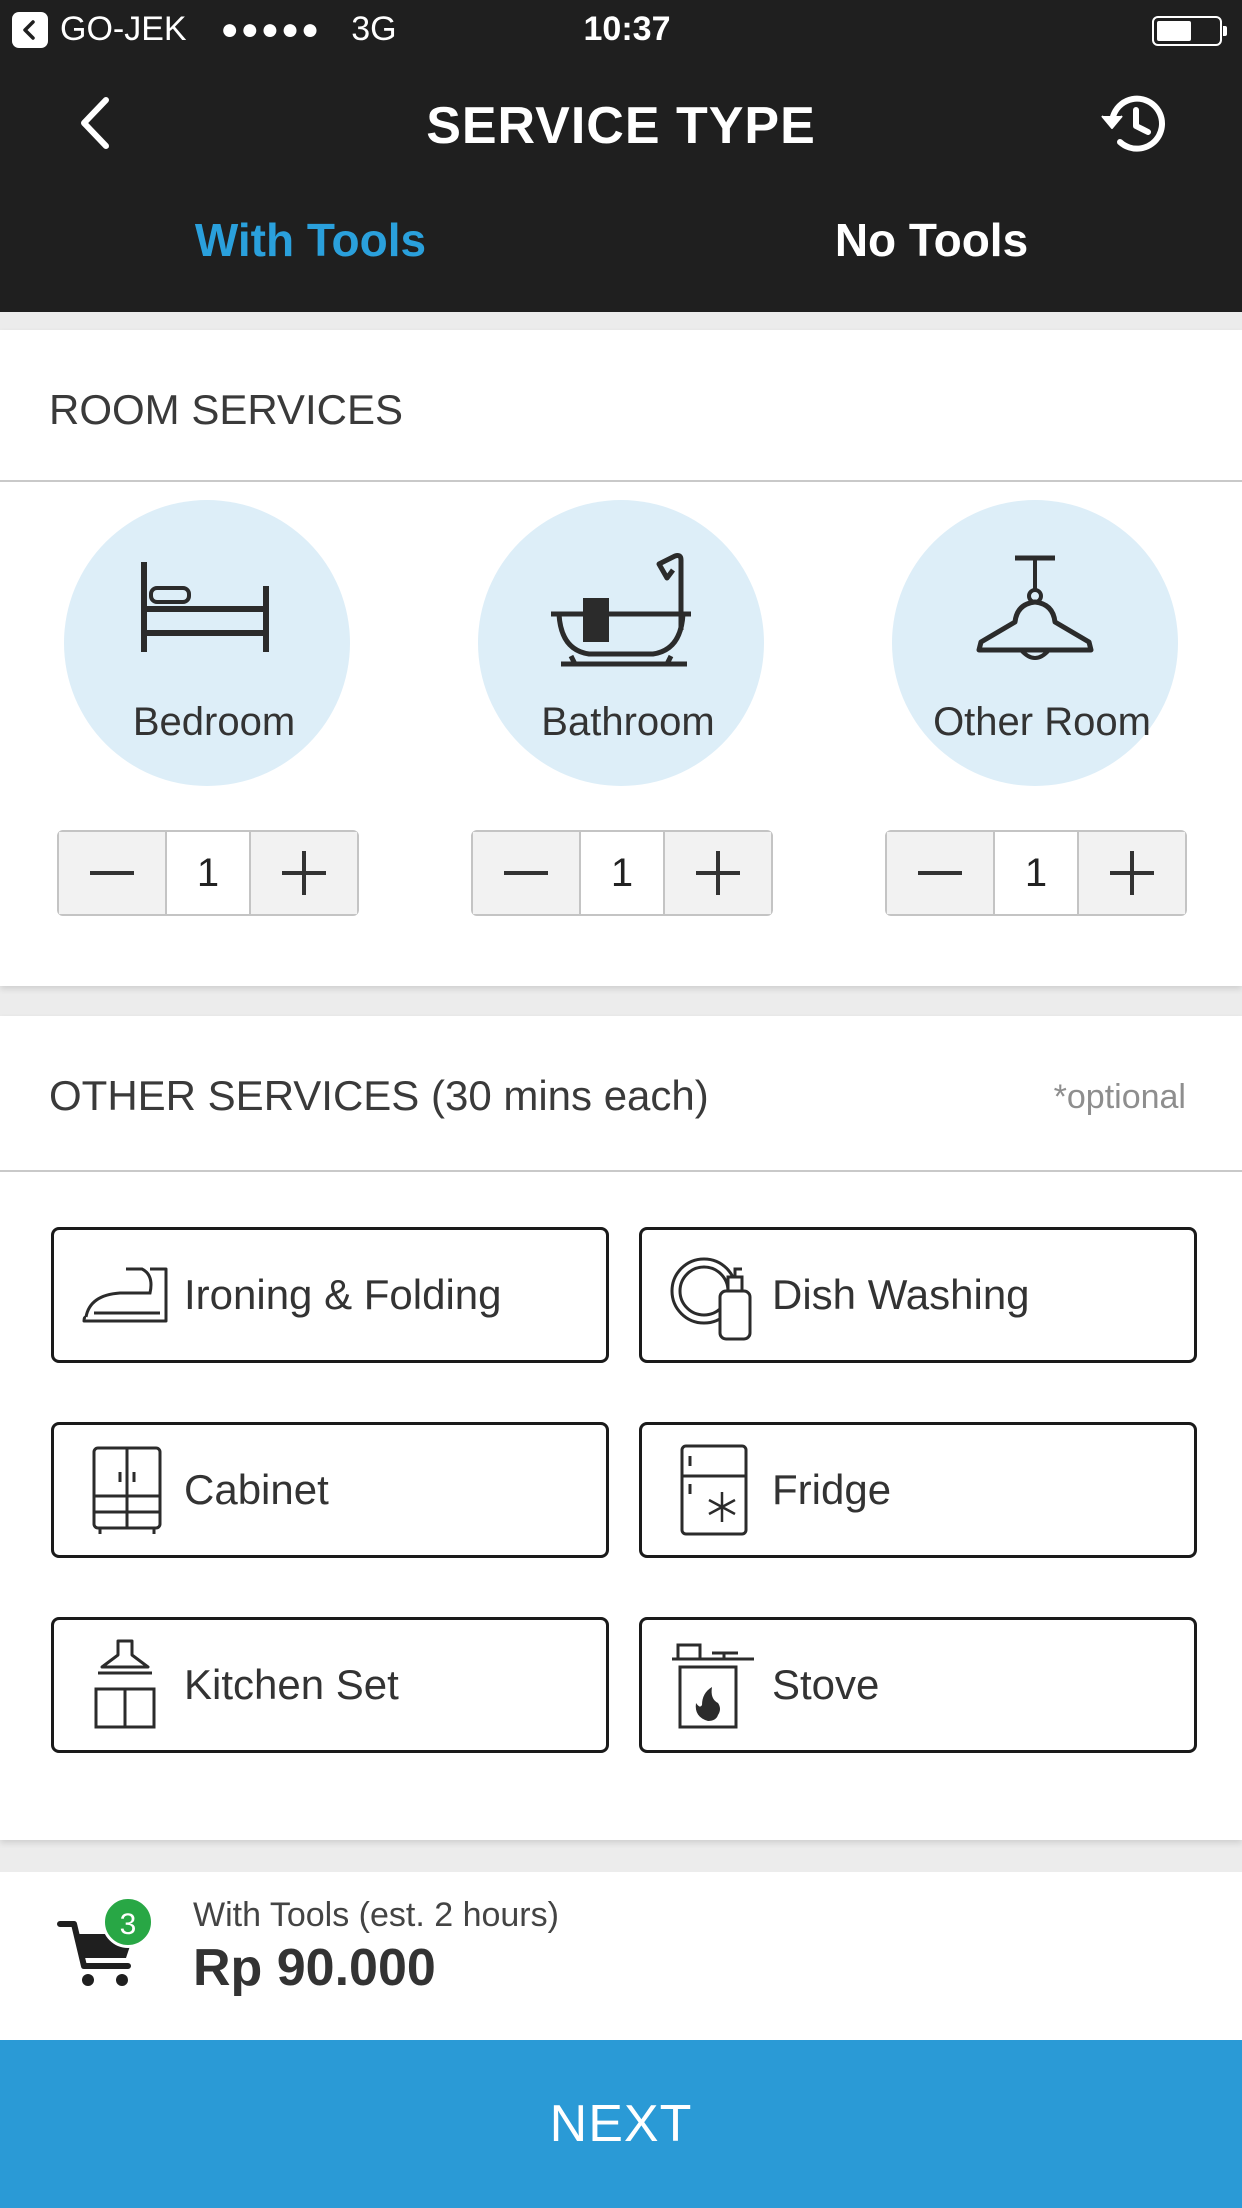 The image size is (1242, 2208). I want to click on service-dish-washing: Dish Washing, so click(918, 1295).